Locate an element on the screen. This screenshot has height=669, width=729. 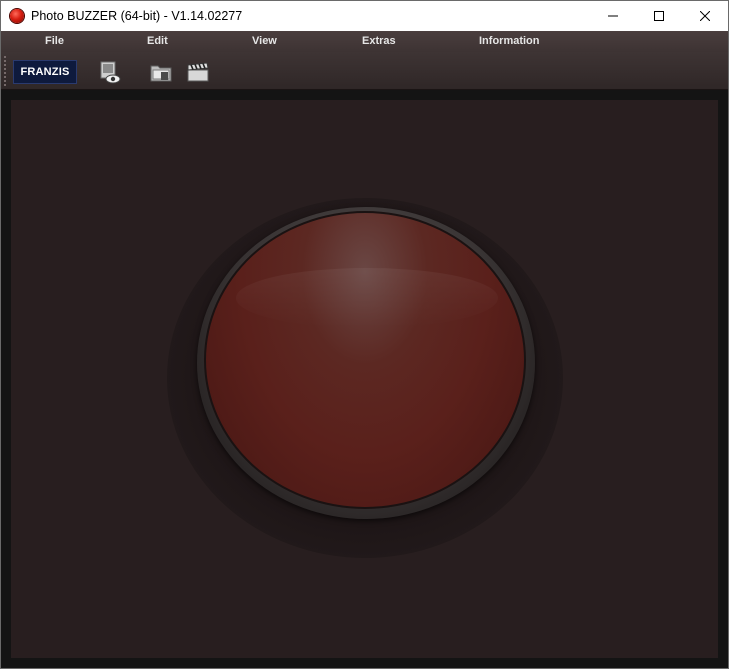
close-button is located at coordinates (705, 16).